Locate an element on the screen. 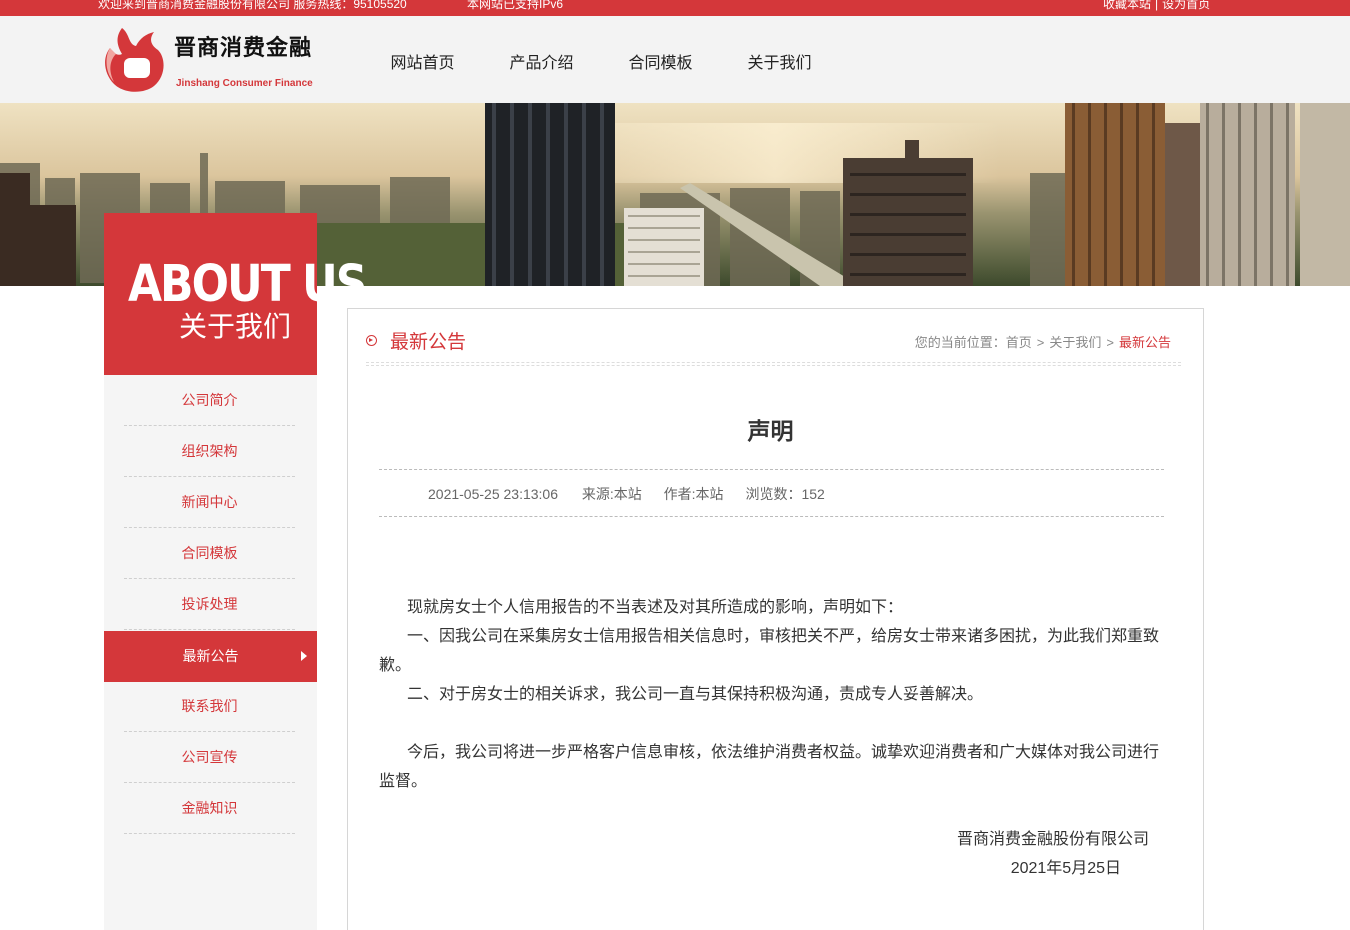  sidebar-item-news-center: 新闻中心 is located at coordinates (209, 502).